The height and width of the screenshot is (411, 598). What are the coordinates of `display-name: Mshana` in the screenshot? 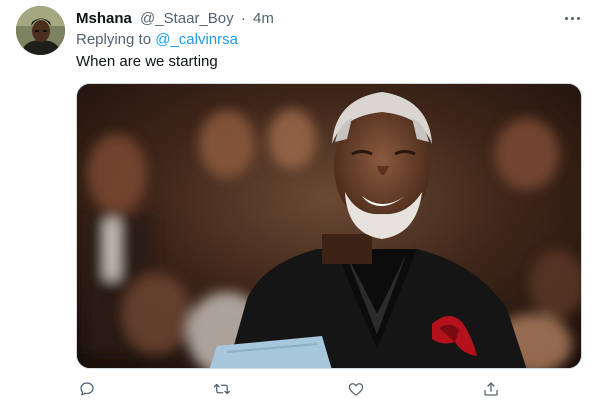 It's located at (104, 18).